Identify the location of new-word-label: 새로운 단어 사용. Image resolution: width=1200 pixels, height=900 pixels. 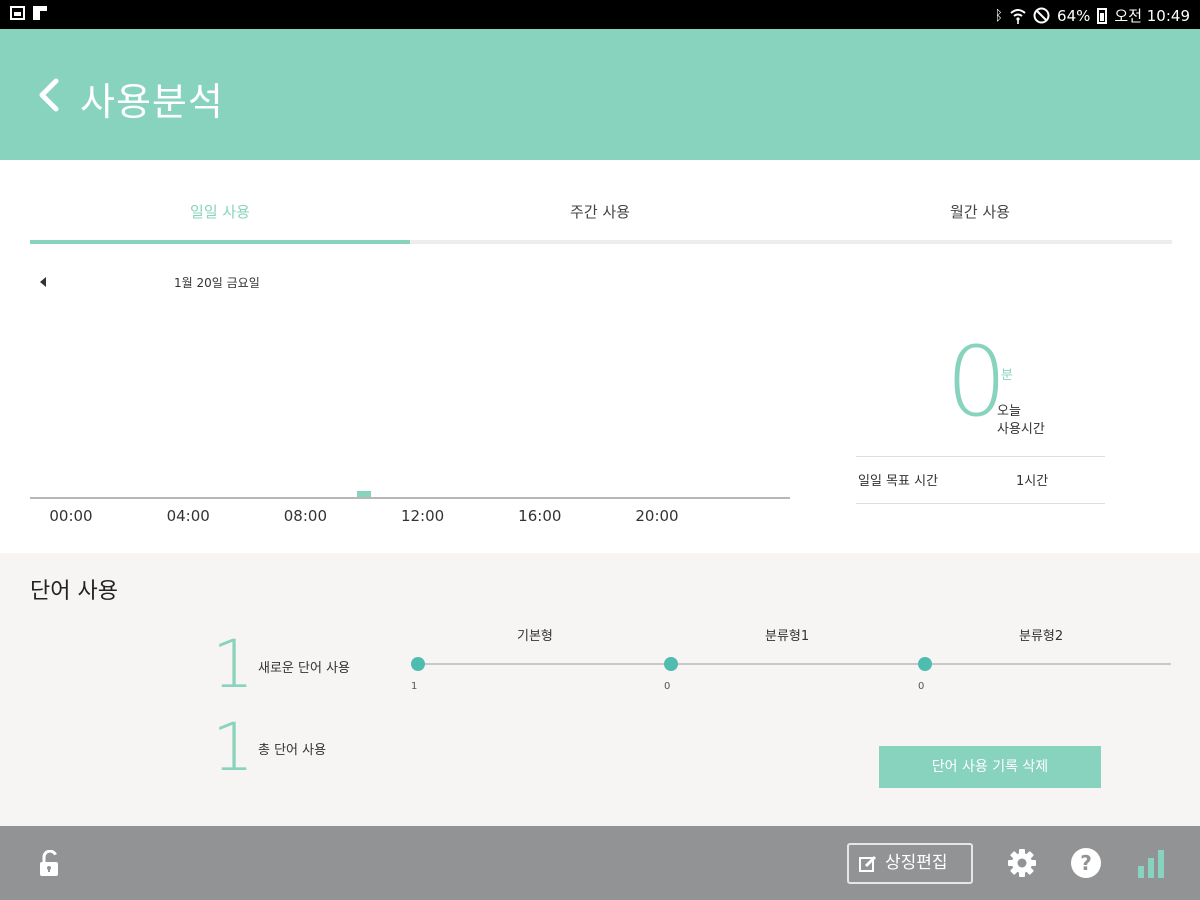
(304, 668).